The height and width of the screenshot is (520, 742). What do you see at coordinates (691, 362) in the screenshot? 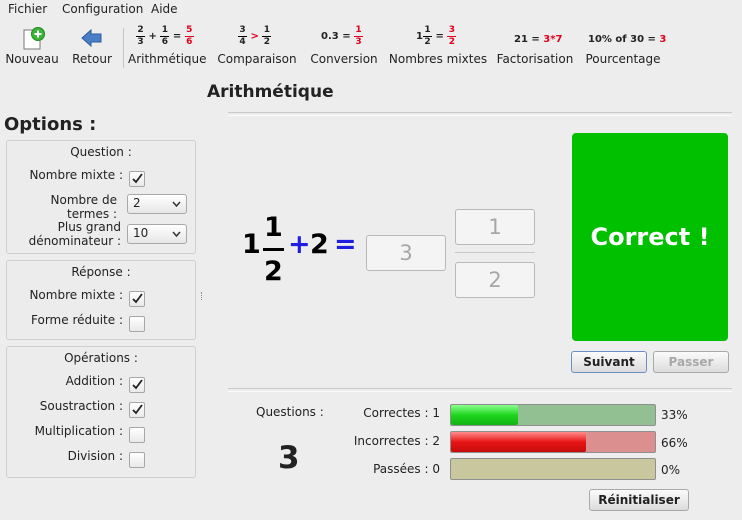
I see `passer-button: Passer` at bounding box center [691, 362].